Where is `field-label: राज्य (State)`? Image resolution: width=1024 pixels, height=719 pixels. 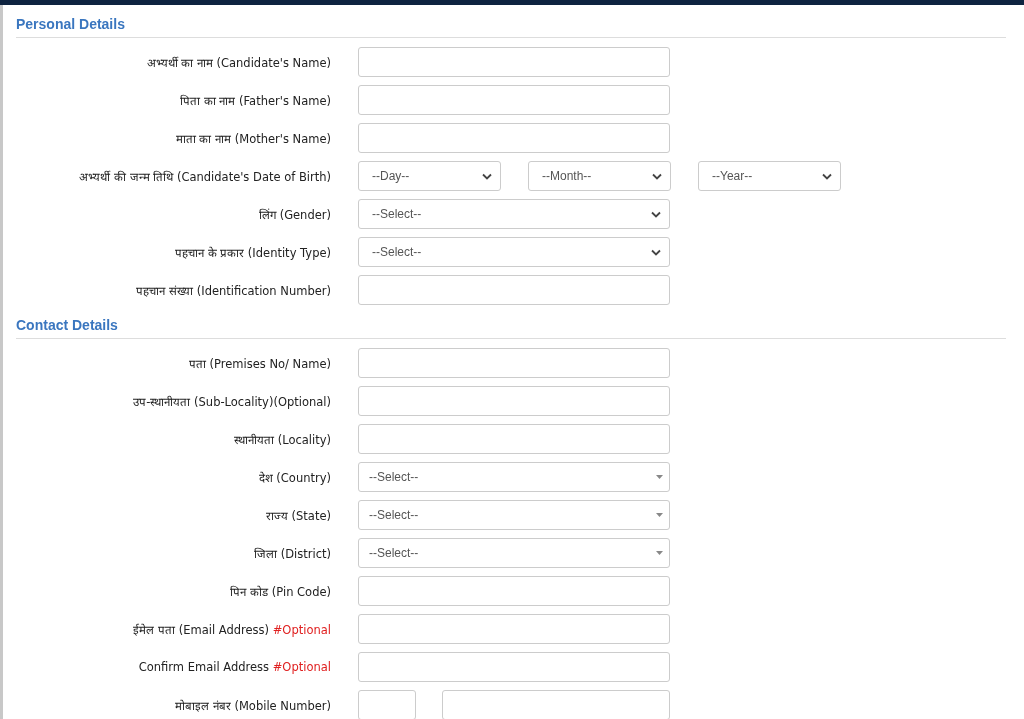 field-label: राज्य (State) is located at coordinates (297, 515).